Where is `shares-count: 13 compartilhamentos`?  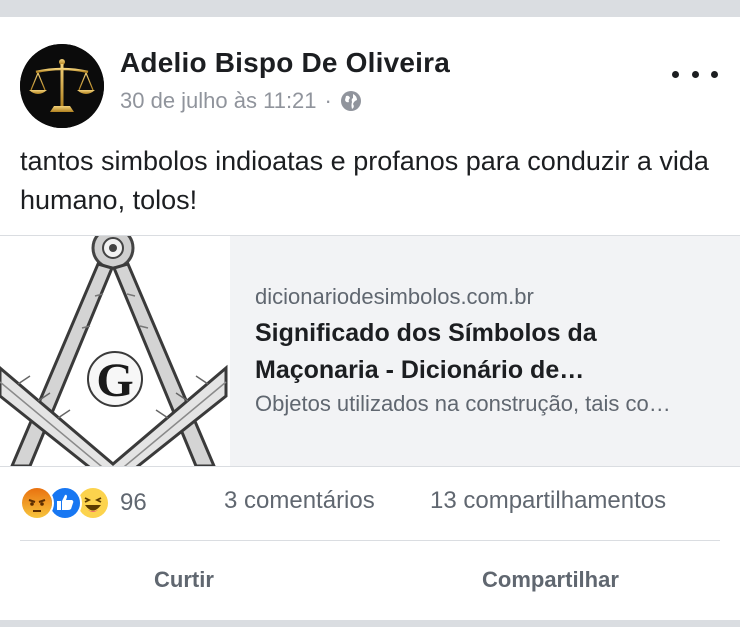 shares-count: 13 compartilhamentos is located at coordinates (548, 501).